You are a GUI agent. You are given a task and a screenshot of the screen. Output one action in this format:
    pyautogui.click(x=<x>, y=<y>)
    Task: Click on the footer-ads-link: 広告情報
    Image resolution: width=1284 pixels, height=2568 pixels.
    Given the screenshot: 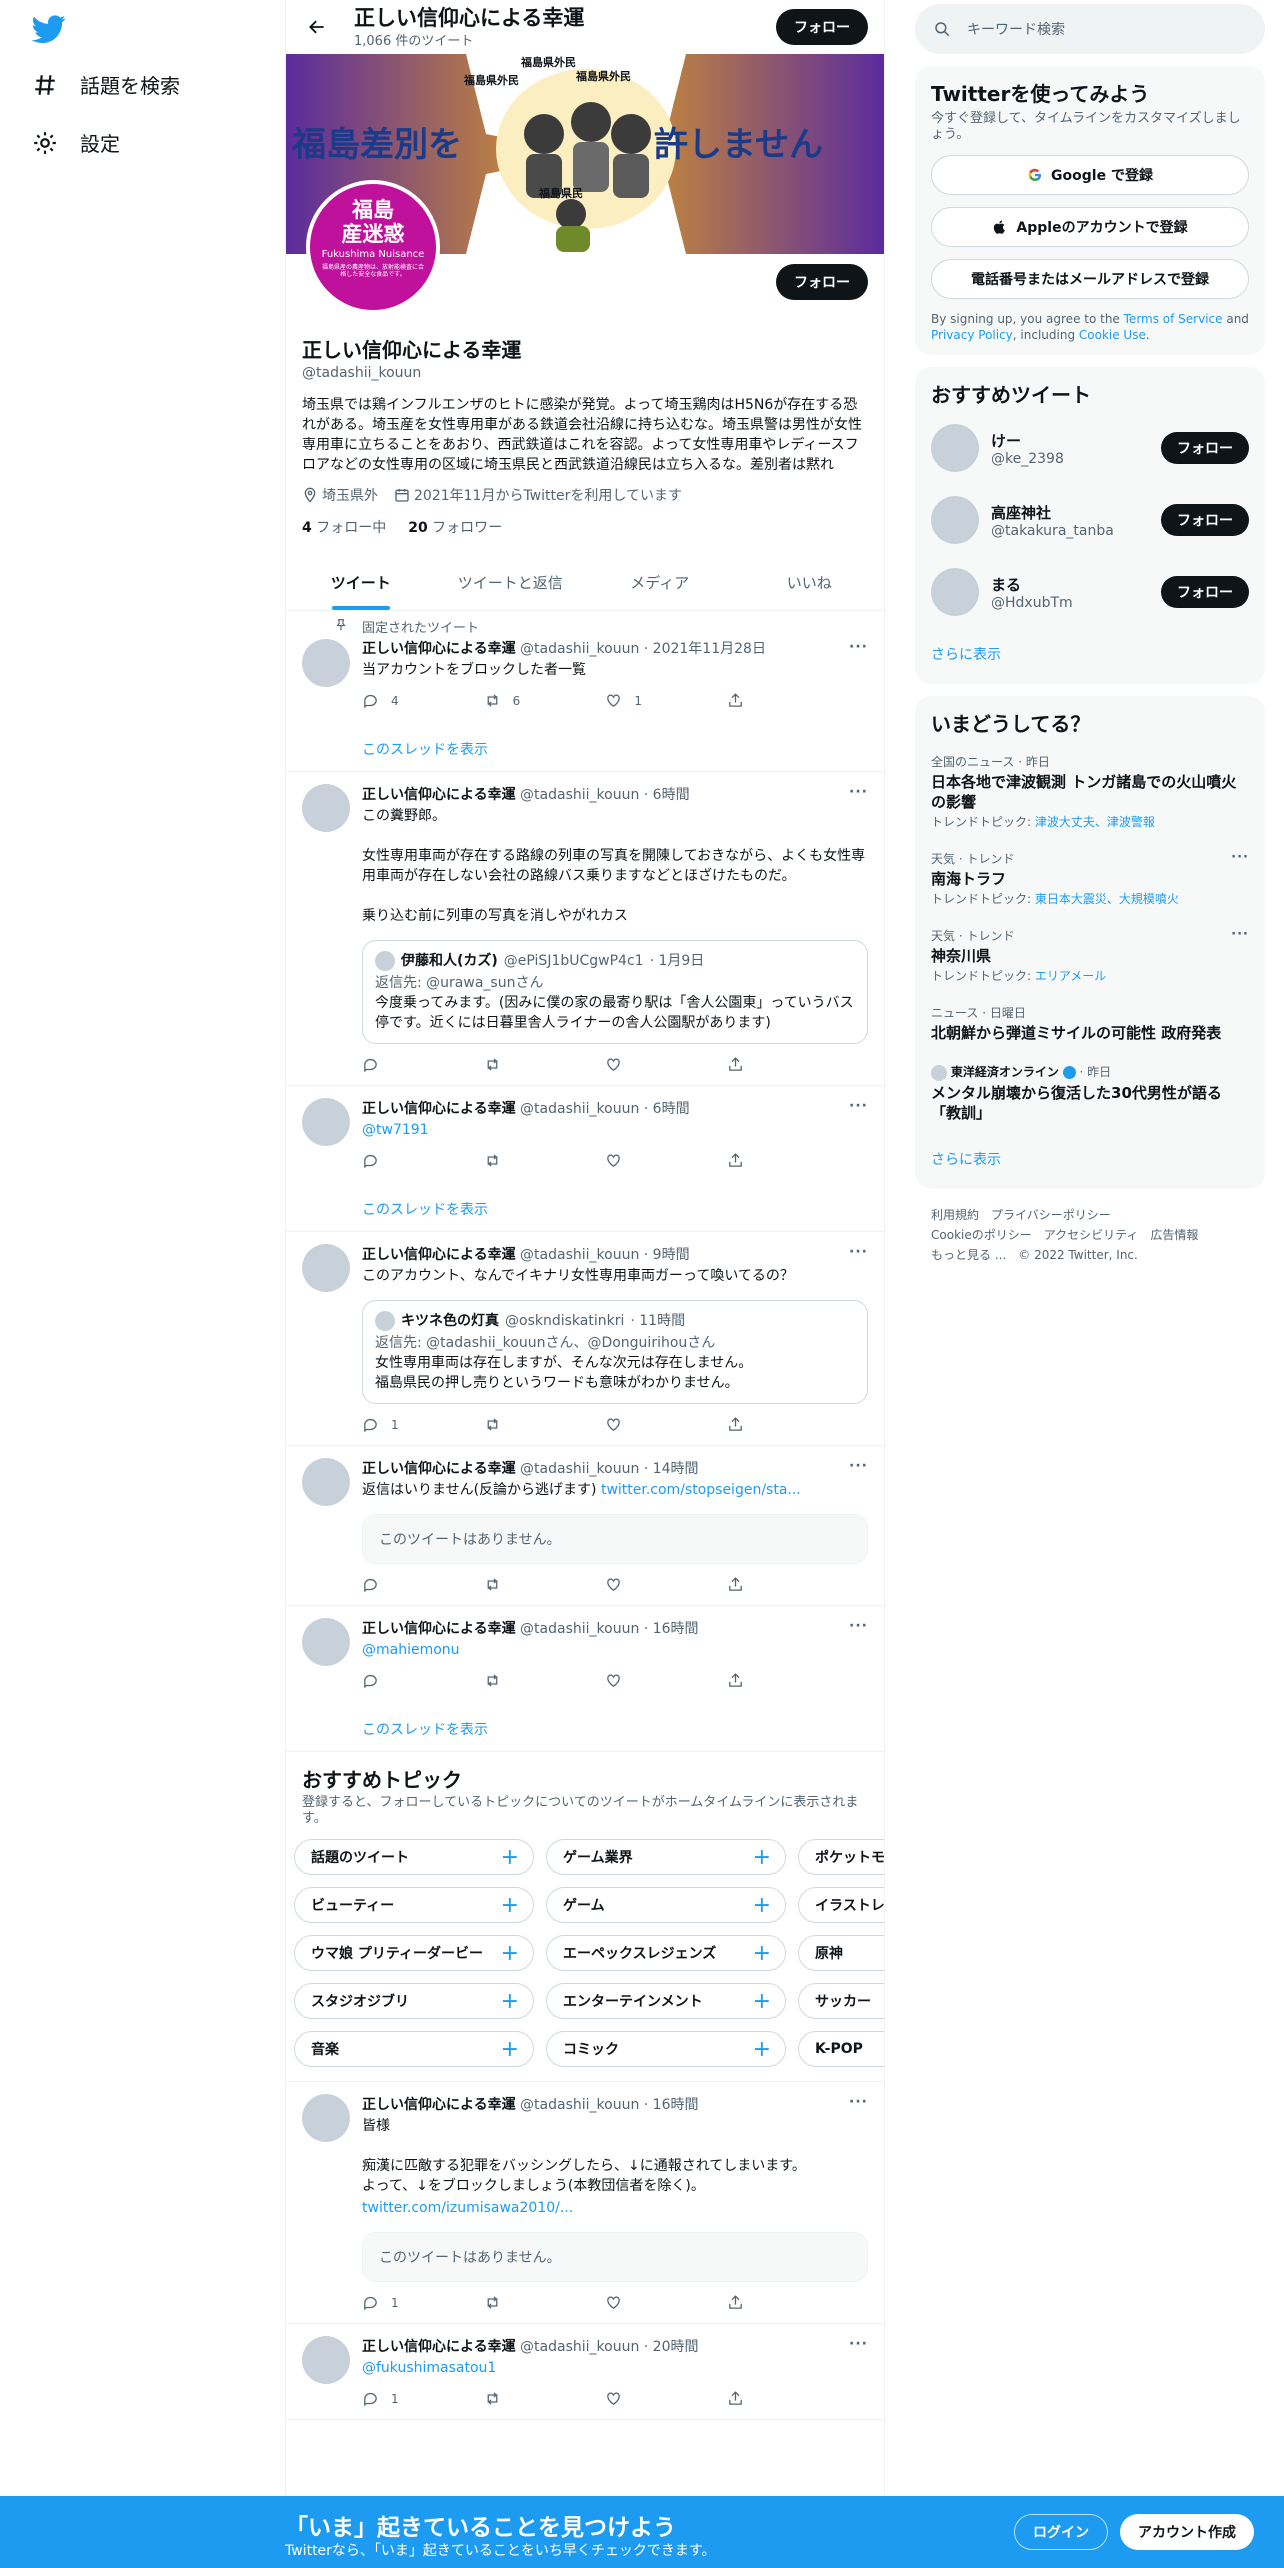 What is the action you would take?
    pyautogui.click(x=1174, y=1235)
    